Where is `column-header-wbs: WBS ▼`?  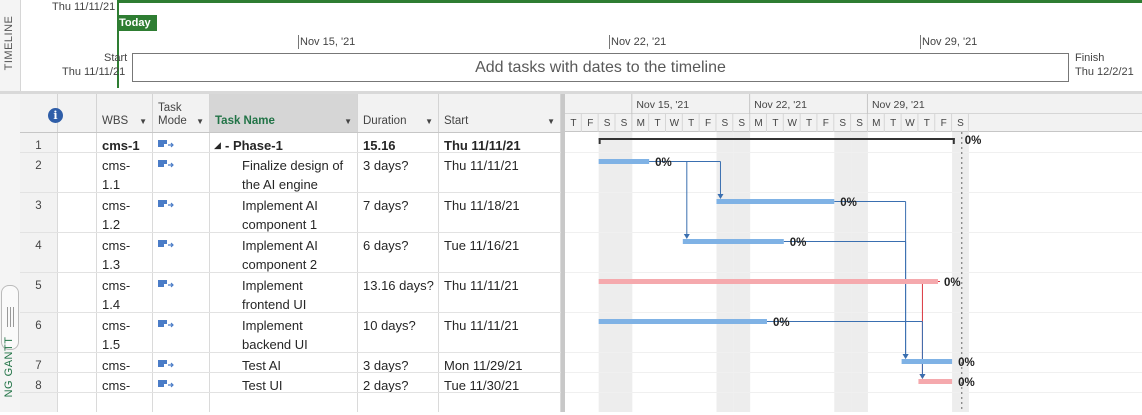 column-header-wbs: WBS ▼ is located at coordinates (125, 113).